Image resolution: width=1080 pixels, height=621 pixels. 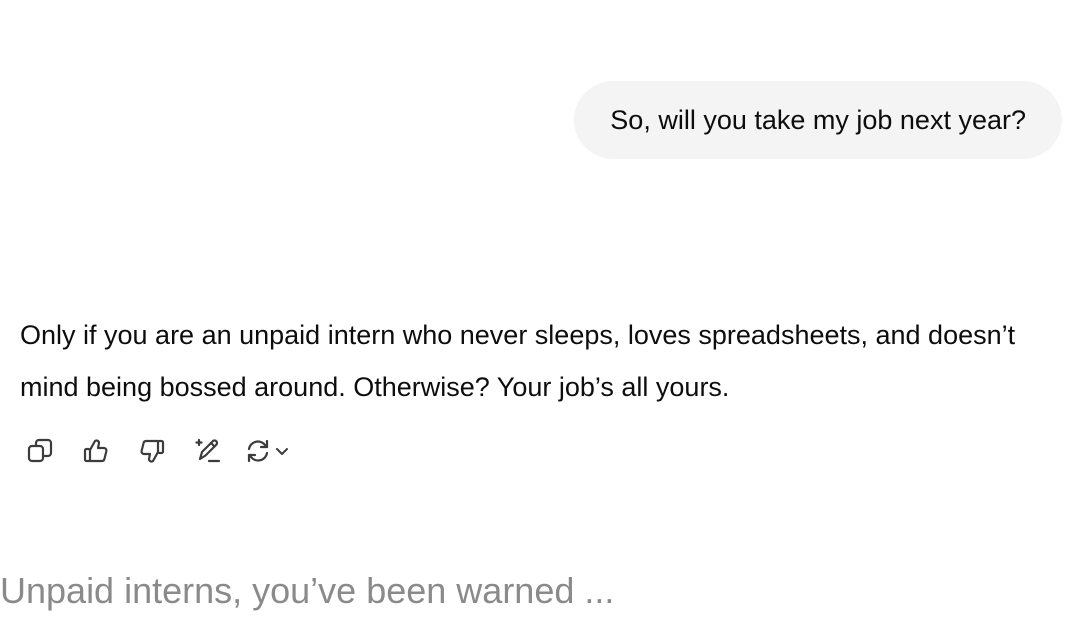 I want to click on user-message-bubble: So, will you take my job next year?, so click(x=818, y=120).